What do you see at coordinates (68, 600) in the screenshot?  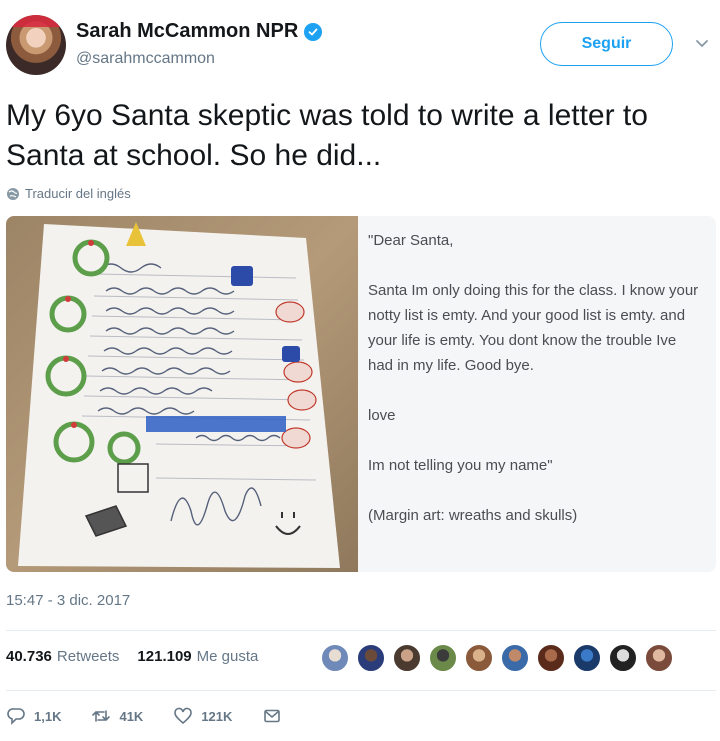 I see `tweet-timestamp: 15:47 - 3 dic. 2017` at bounding box center [68, 600].